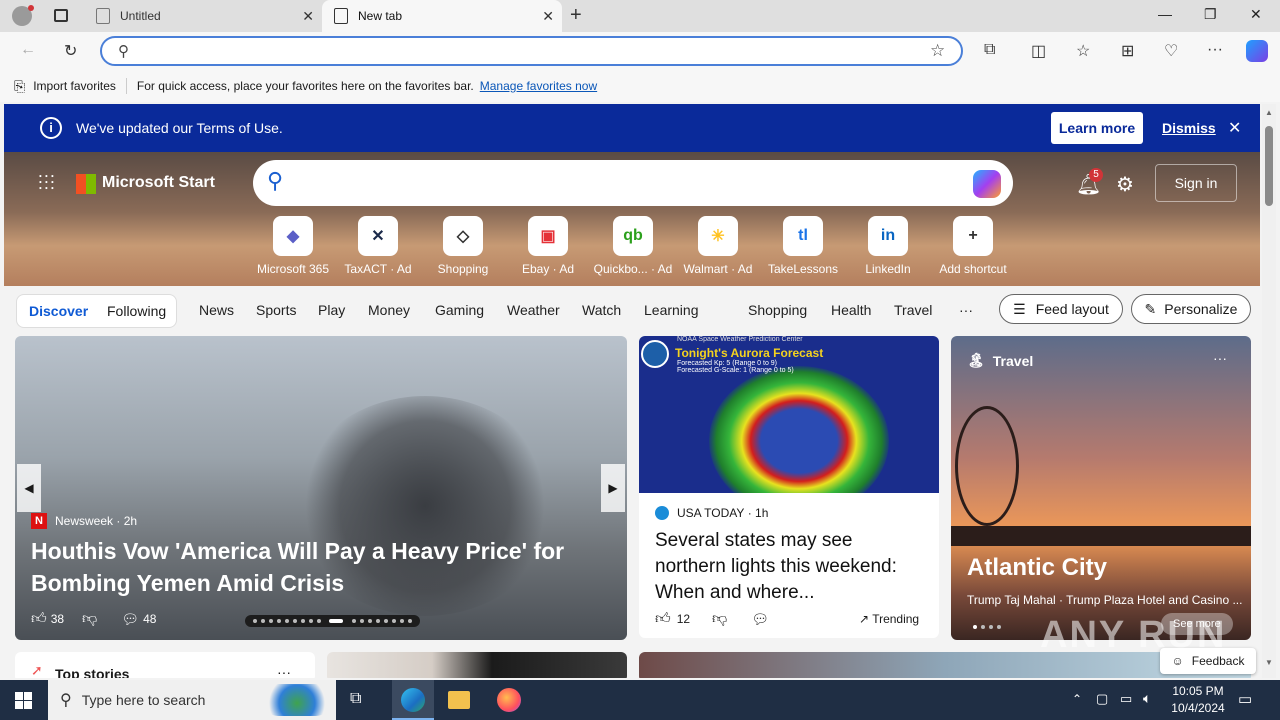 The height and width of the screenshot is (720, 1280). What do you see at coordinates (1083, 51) in the screenshot?
I see `favorites-icon: ☆` at bounding box center [1083, 51].